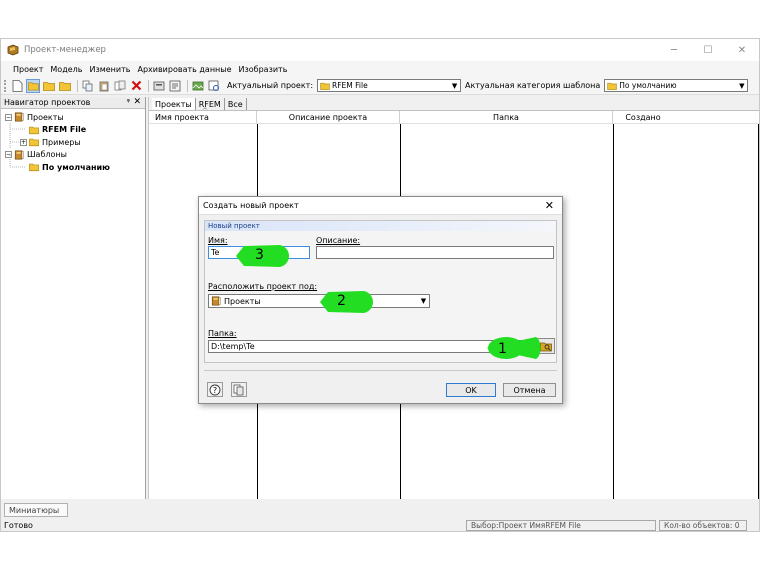 Image resolution: width=760 pixels, height=570 pixels. Describe the element at coordinates (17, 86) in the screenshot. I see `new-file-icon` at that location.